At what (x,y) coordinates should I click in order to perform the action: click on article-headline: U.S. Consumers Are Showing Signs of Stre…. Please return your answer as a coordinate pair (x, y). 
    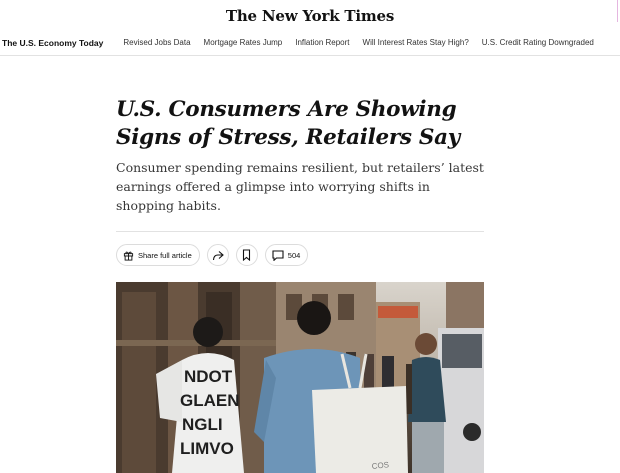
    Looking at the image, I should click on (288, 123).